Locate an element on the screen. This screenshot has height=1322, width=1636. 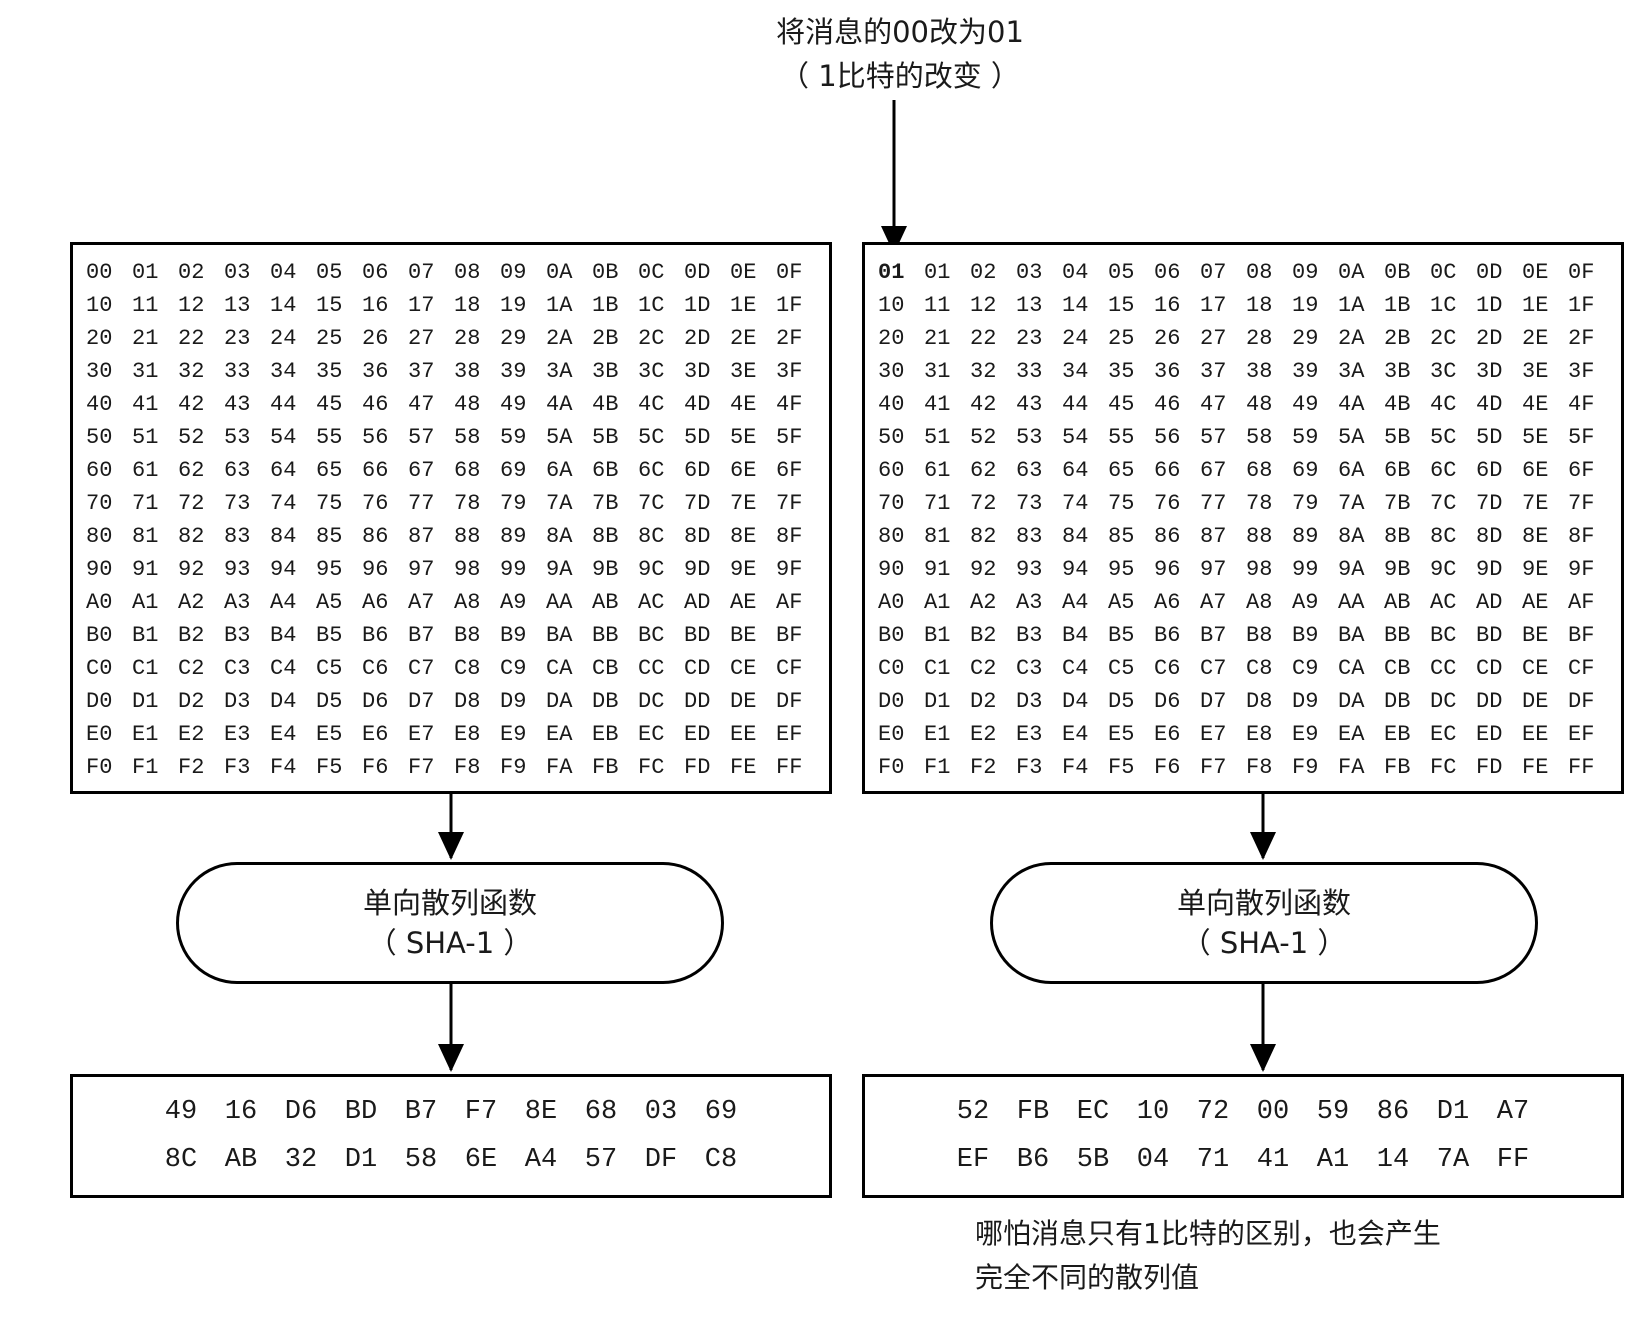
message-byte: AB is located at coordinates (1397, 602).